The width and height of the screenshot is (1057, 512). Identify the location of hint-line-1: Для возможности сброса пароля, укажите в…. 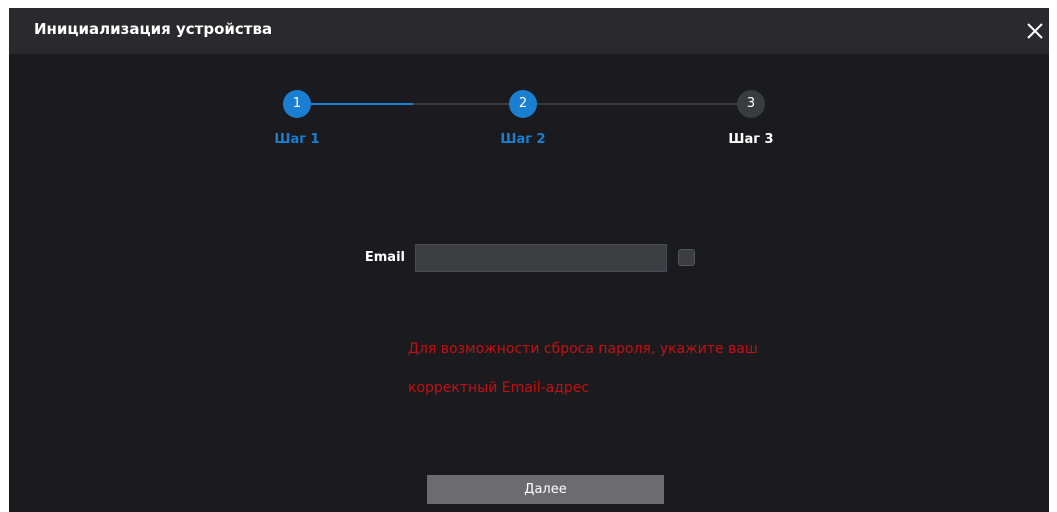
(583, 349).